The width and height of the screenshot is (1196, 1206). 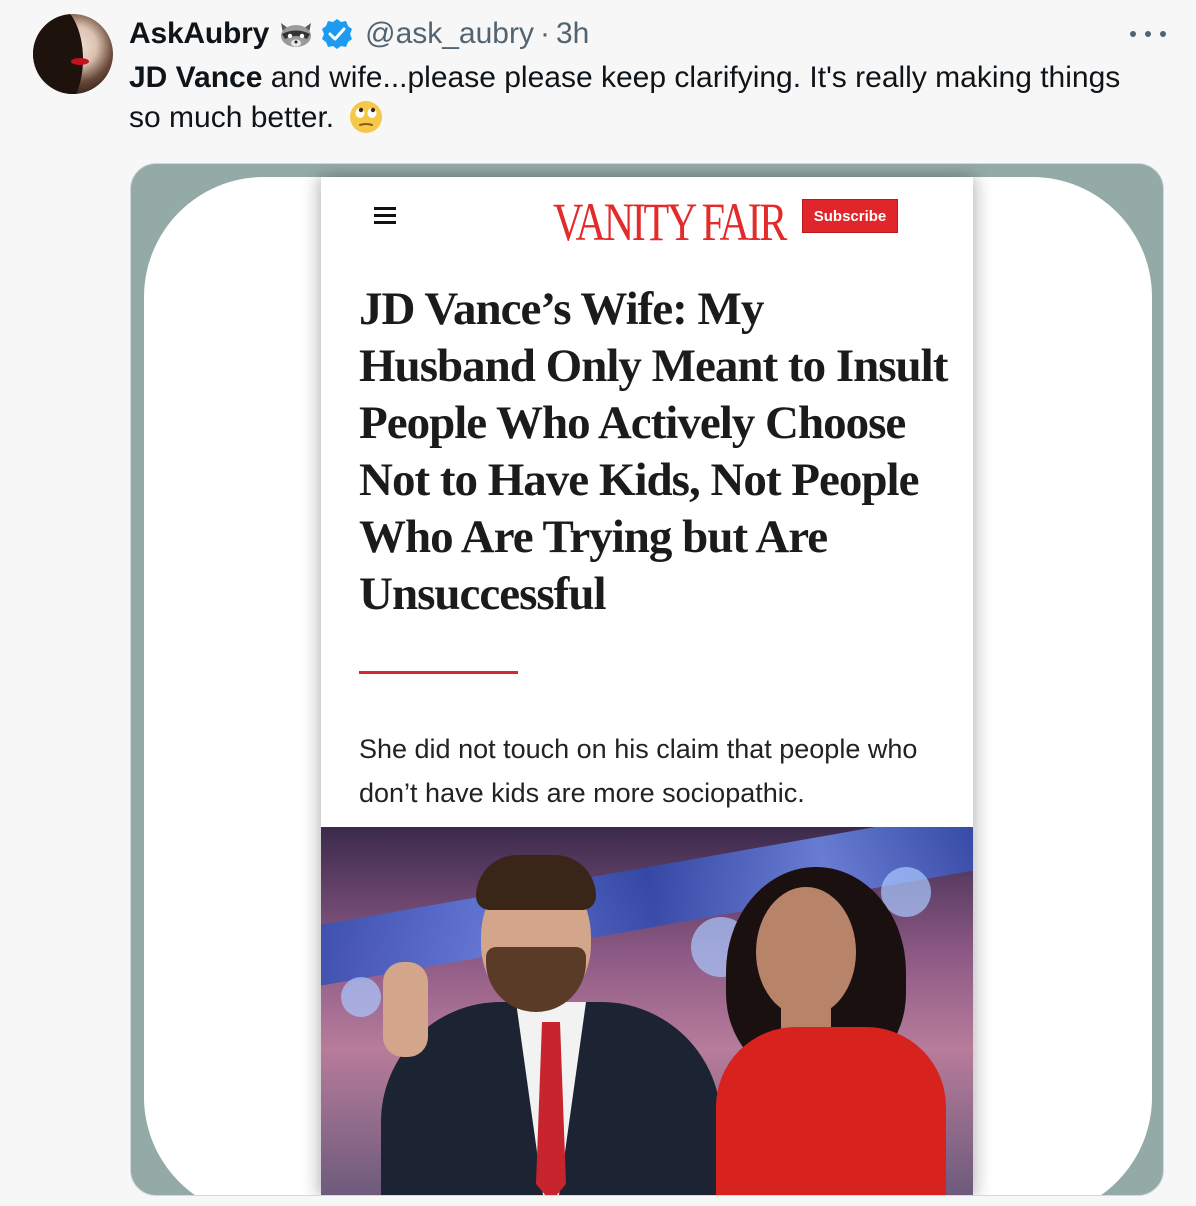 What do you see at coordinates (199, 34) in the screenshot?
I see `display-name: AskAubry` at bounding box center [199, 34].